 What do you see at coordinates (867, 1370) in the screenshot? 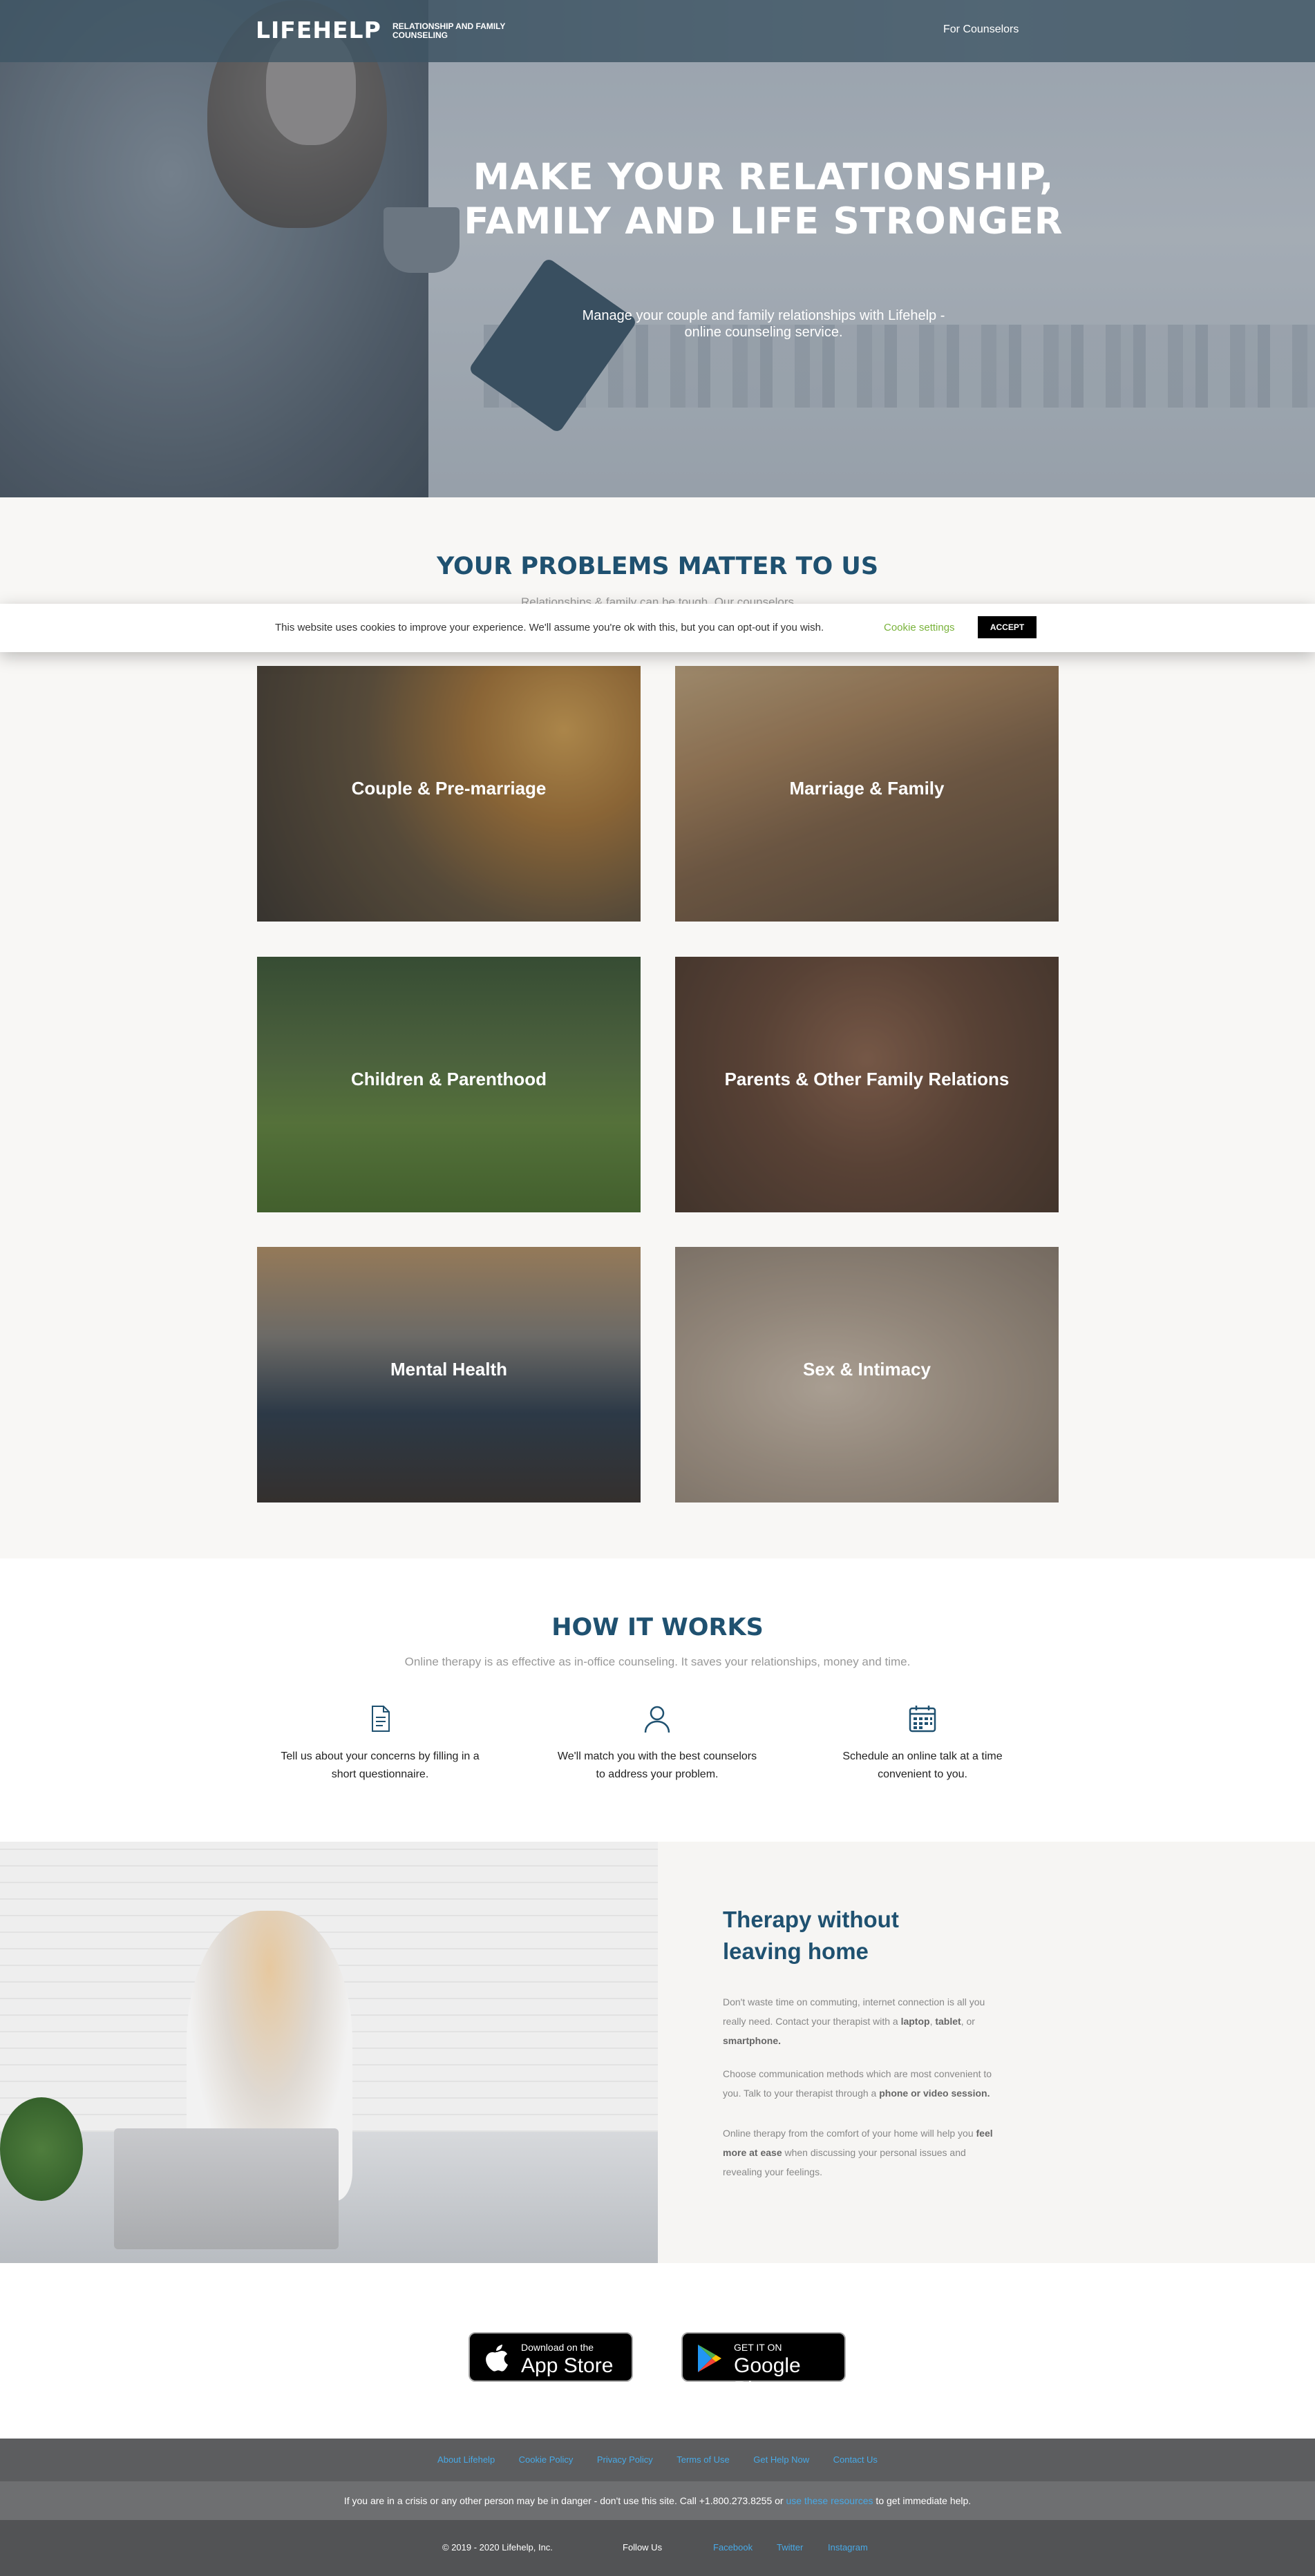
I see `card-label: Sex & Intimacy` at bounding box center [867, 1370].